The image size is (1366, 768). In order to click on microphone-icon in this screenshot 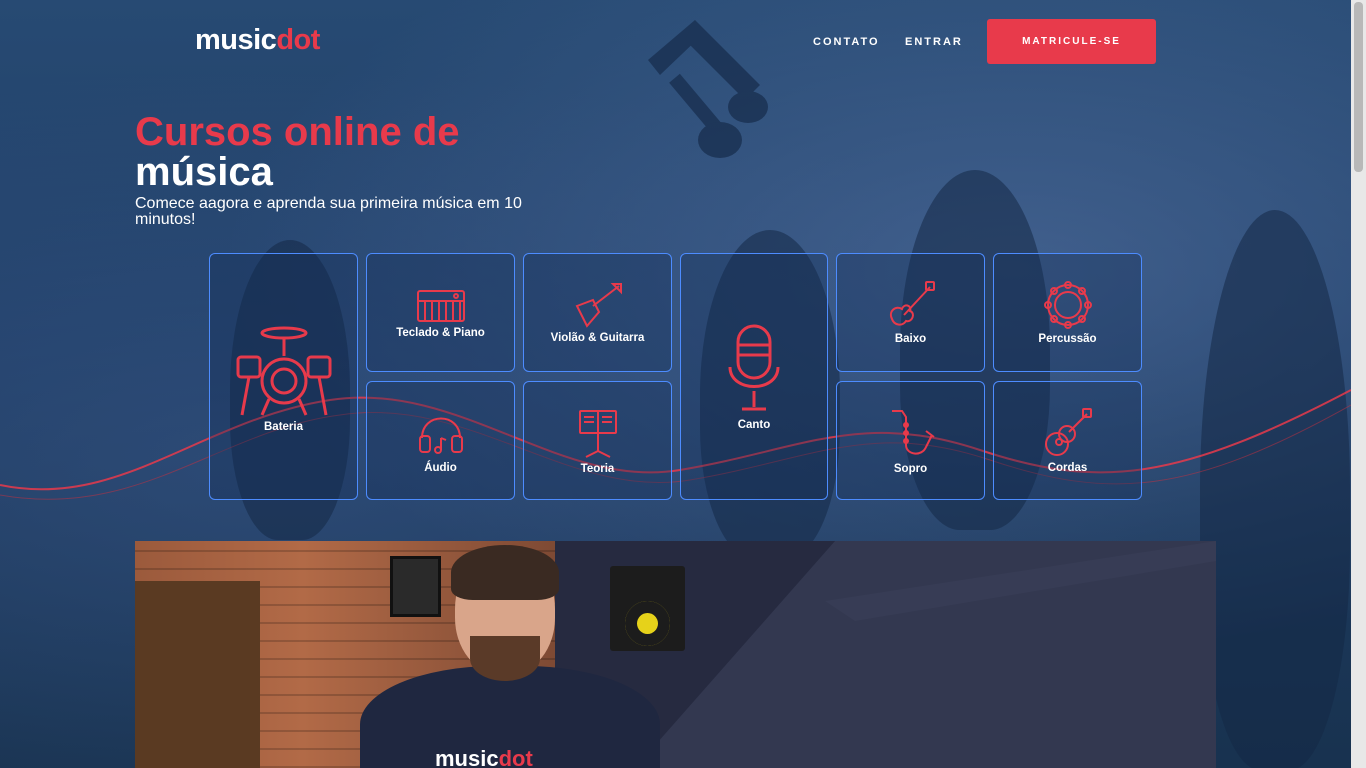, I will do `click(754, 367)`.